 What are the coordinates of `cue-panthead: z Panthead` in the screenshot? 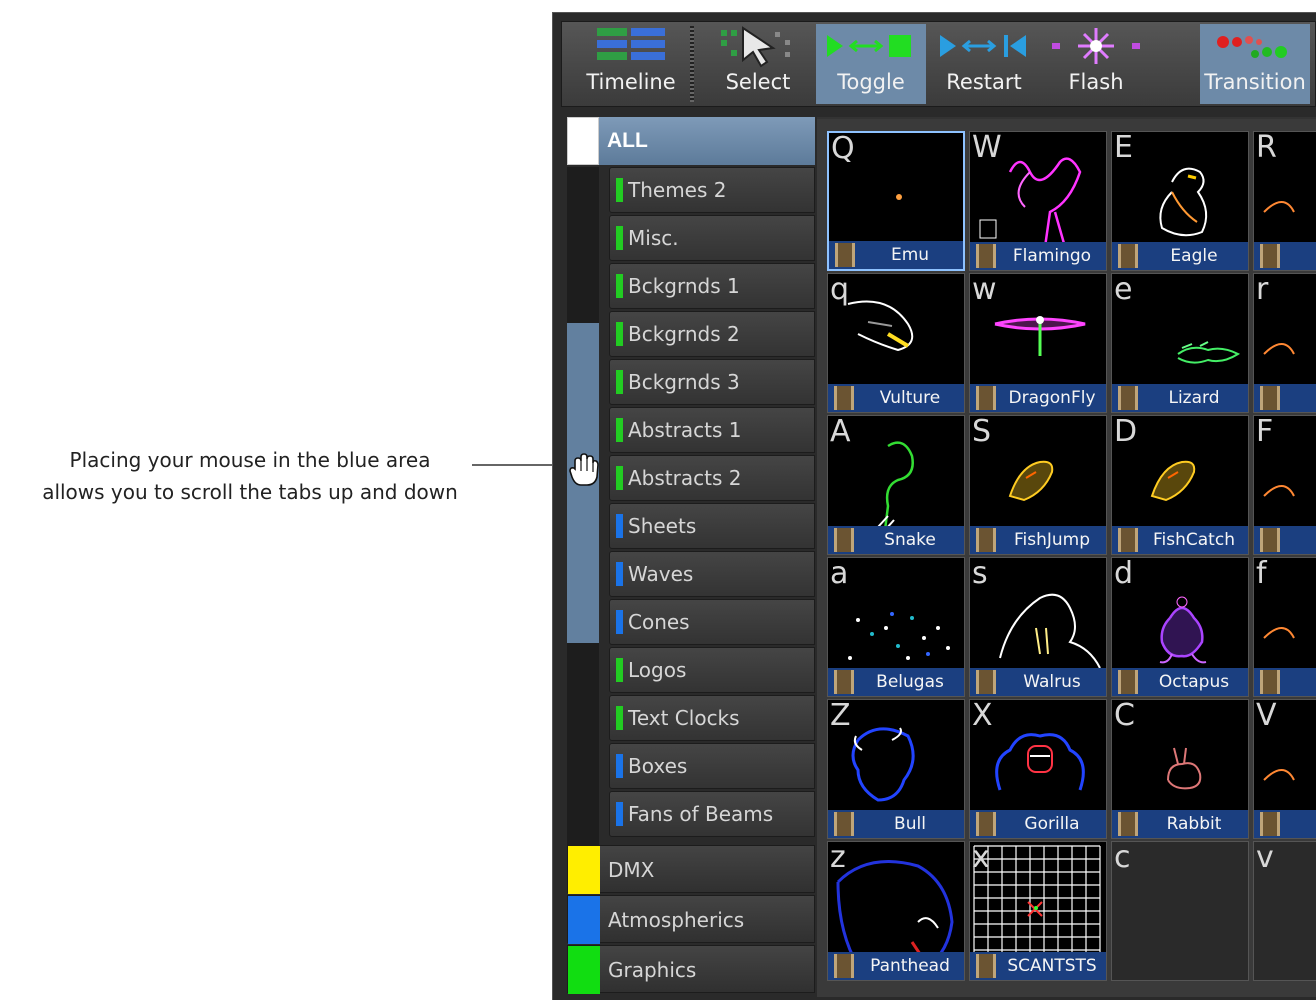 It's located at (896, 911).